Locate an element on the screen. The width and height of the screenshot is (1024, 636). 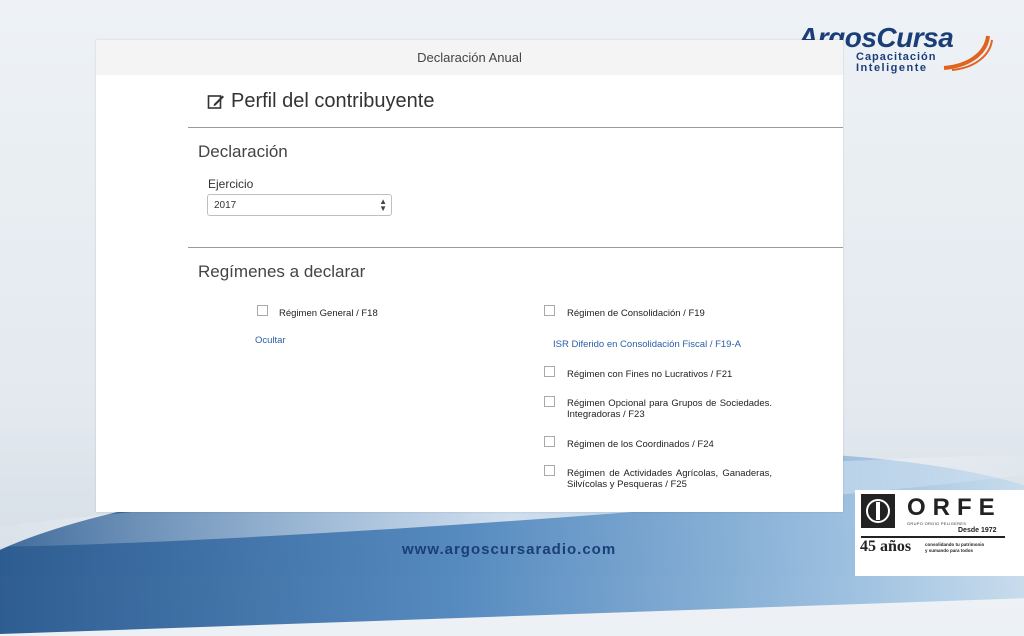
orfe-emblem-icon is located at coordinates (878, 511).